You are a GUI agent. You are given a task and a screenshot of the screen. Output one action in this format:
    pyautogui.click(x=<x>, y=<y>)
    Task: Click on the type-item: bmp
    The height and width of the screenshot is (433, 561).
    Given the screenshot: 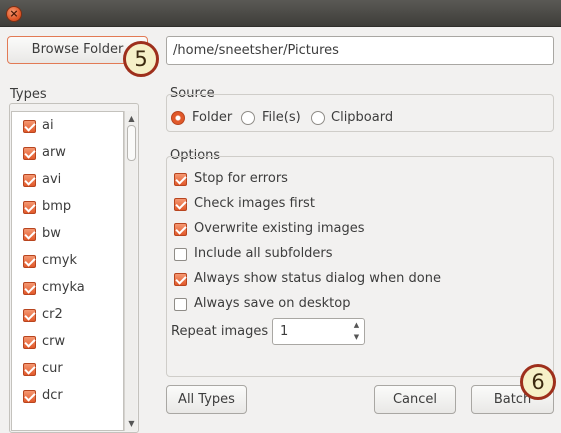 What is the action you would take?
    pyautogui.click(x=67, y=207)
    